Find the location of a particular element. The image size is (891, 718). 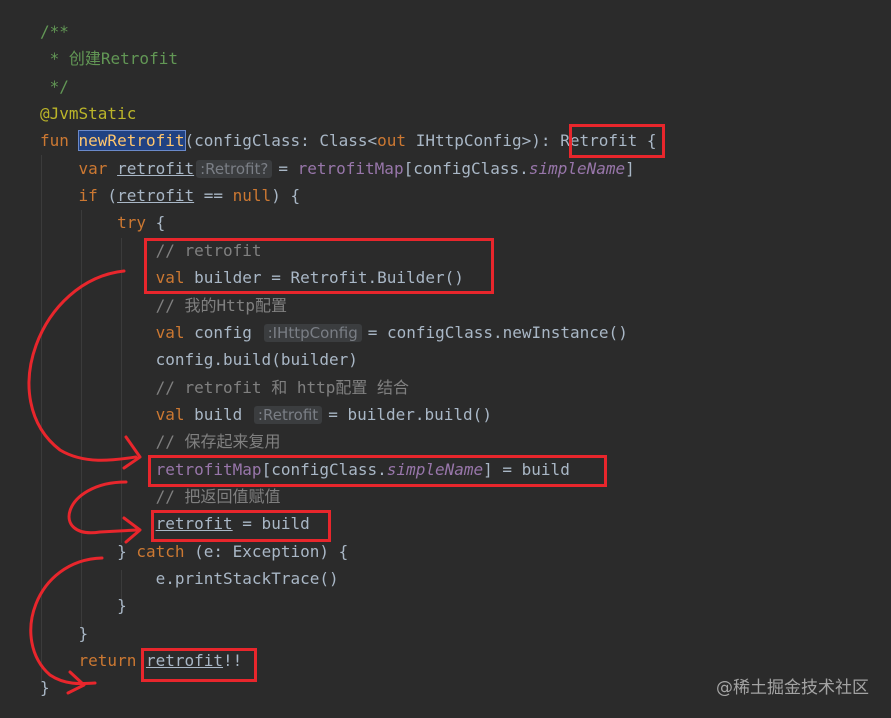

code-token: if is located at coordinates (88, 196).